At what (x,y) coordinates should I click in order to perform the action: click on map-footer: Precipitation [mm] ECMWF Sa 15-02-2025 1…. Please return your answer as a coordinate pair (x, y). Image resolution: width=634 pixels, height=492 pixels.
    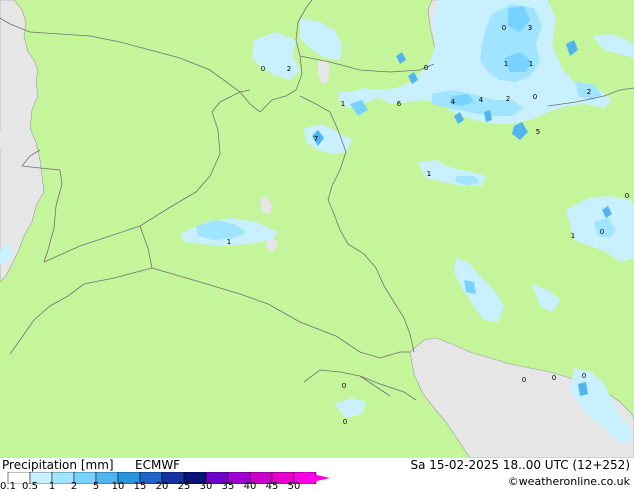
    Looking at the image, I should click on (317, 475).